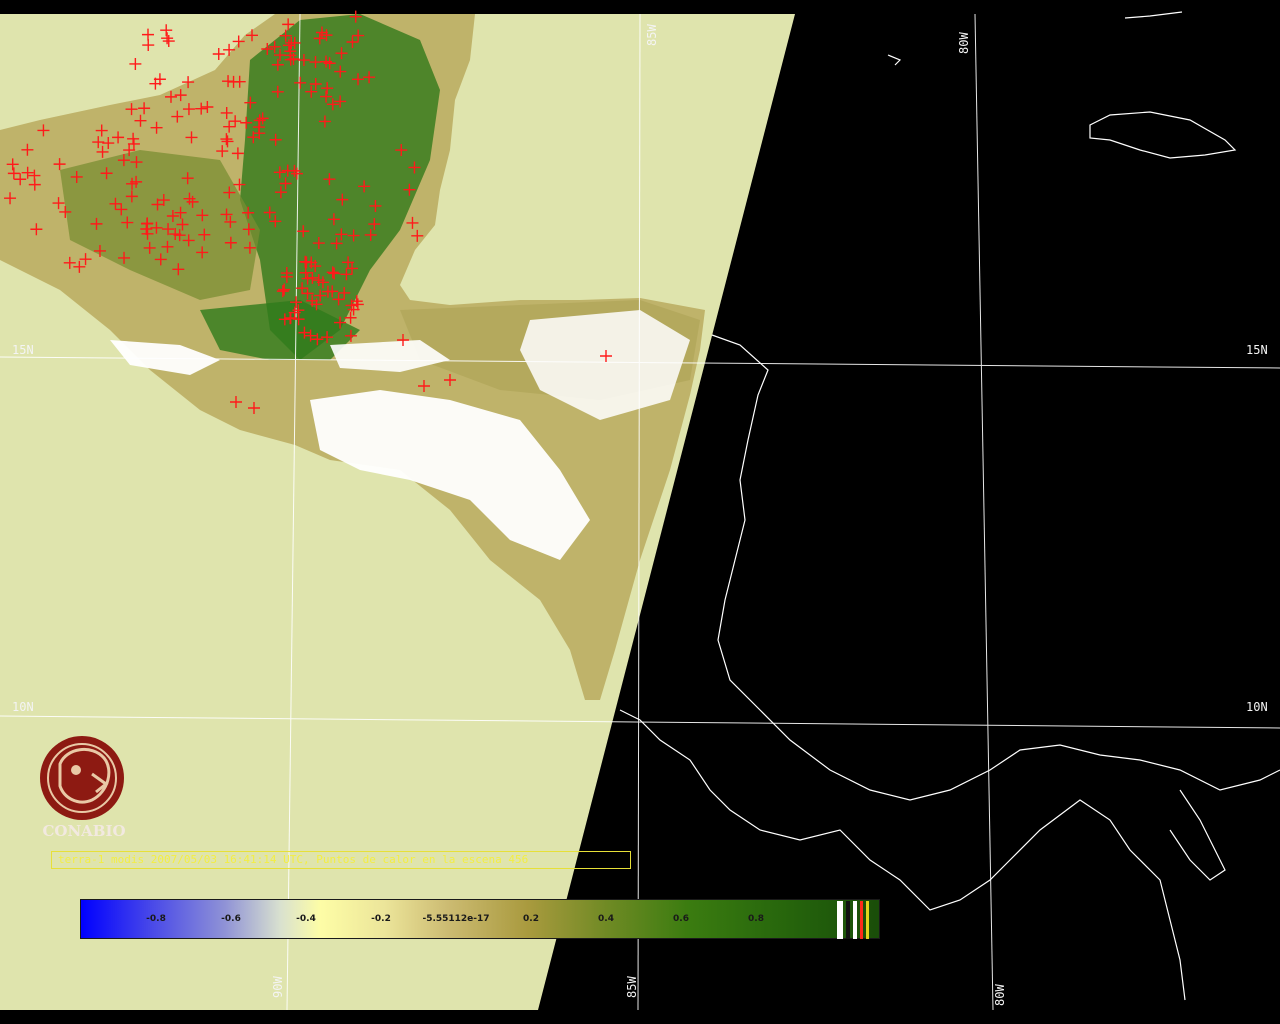  Describe the element at coordinates (964, 43) in the screenshot. I see `lon-label-80-top: 80W` at that location.